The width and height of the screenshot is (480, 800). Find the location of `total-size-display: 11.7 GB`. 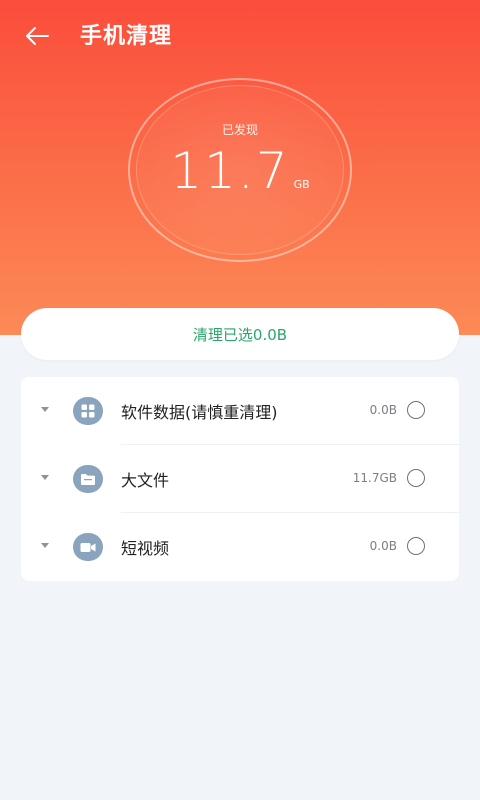

total-size-display: 11.7 GB is located at coordinates (240, 171).